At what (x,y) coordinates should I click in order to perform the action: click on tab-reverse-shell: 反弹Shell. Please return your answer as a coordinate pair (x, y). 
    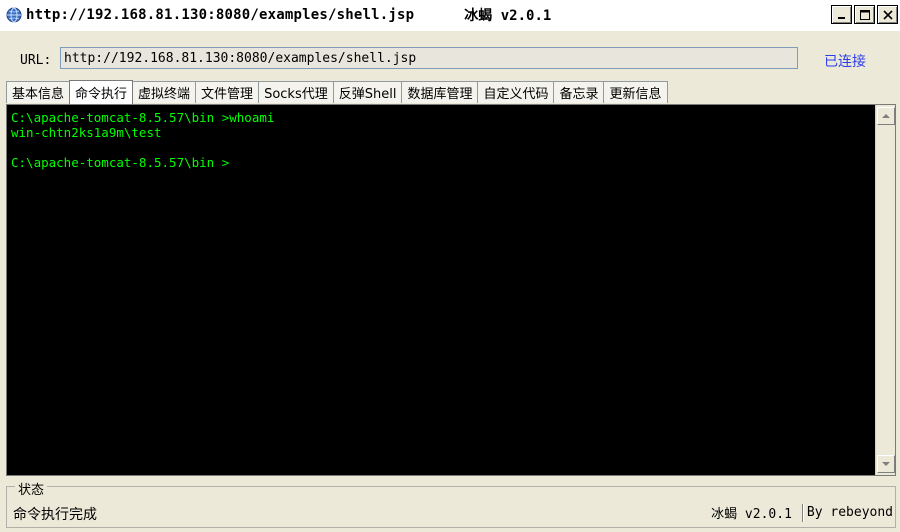
    Looking at the image, I should click on (367, 92).